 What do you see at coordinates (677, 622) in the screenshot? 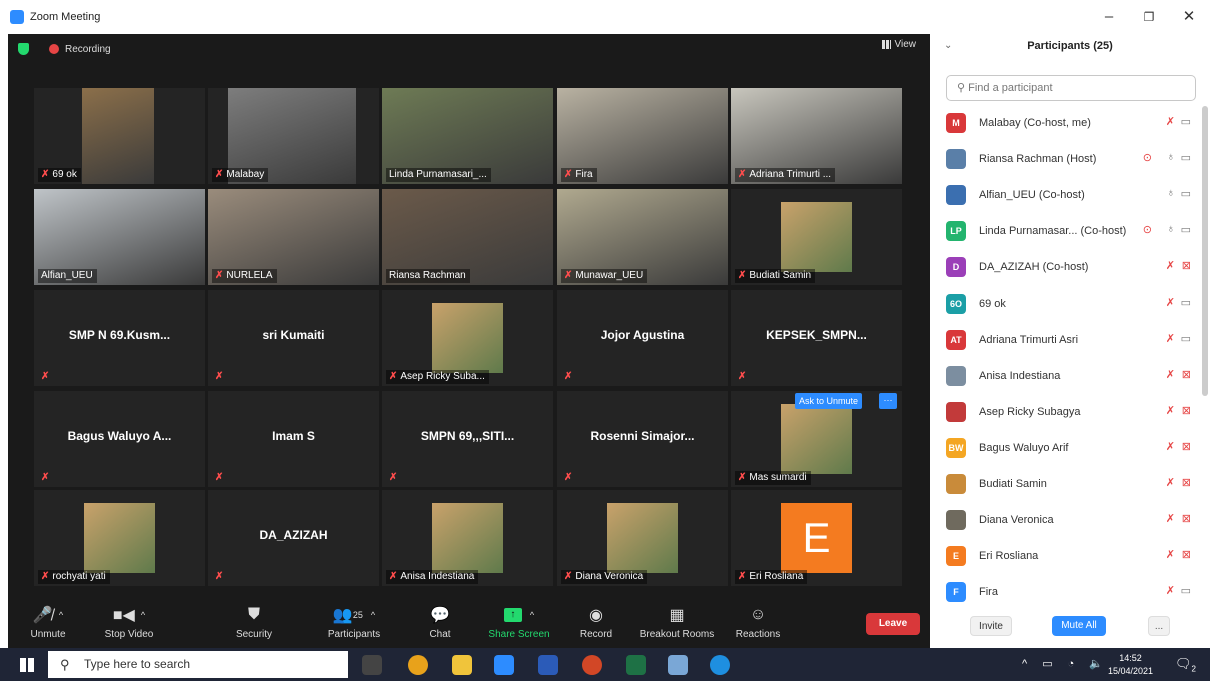
I see `breakout-rooms-button: ▦ Breakout Rooms` at bounding box center [677, 622].